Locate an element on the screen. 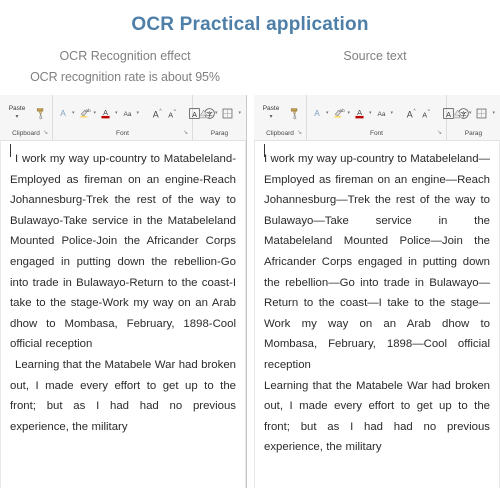 The height and width of the screenshot is (500, 500). right-captions: Source text is located at coordinates (375, 56).